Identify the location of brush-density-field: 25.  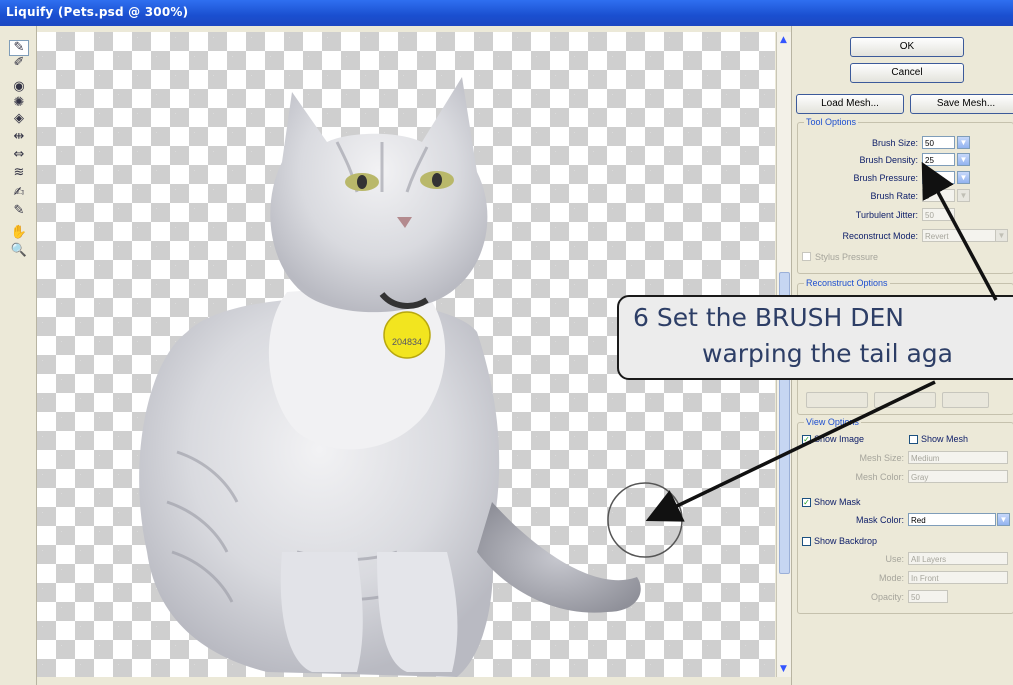
(938, 159).